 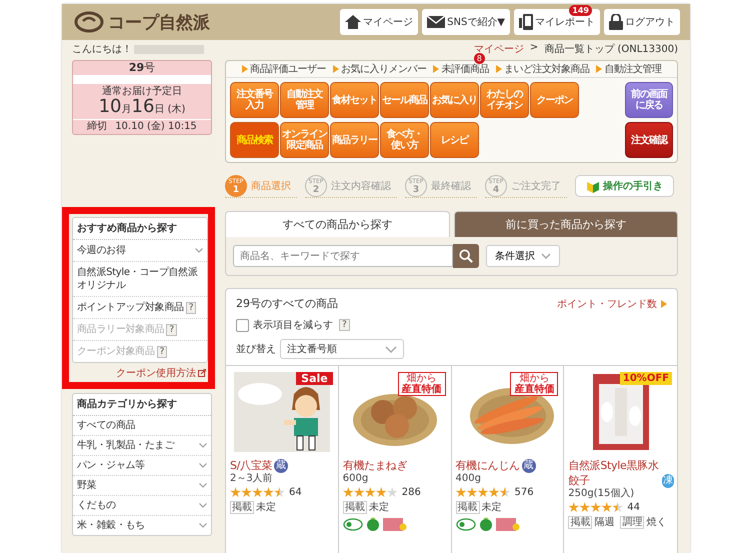 I want to click on points-link: ポイント・フレンド数, so click(x=607, y=303).